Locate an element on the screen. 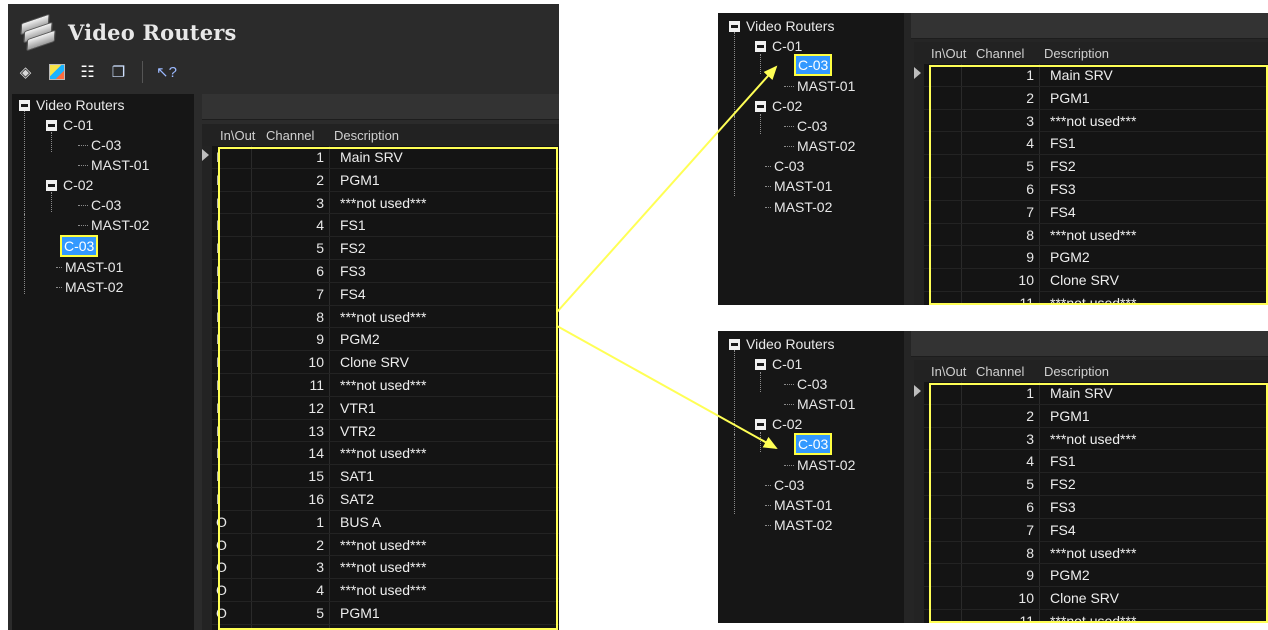 The width and height of the screenshot is (1268, 630). tree-node-c02-c03-selected: C-03 is located at coordinates (813, 444).